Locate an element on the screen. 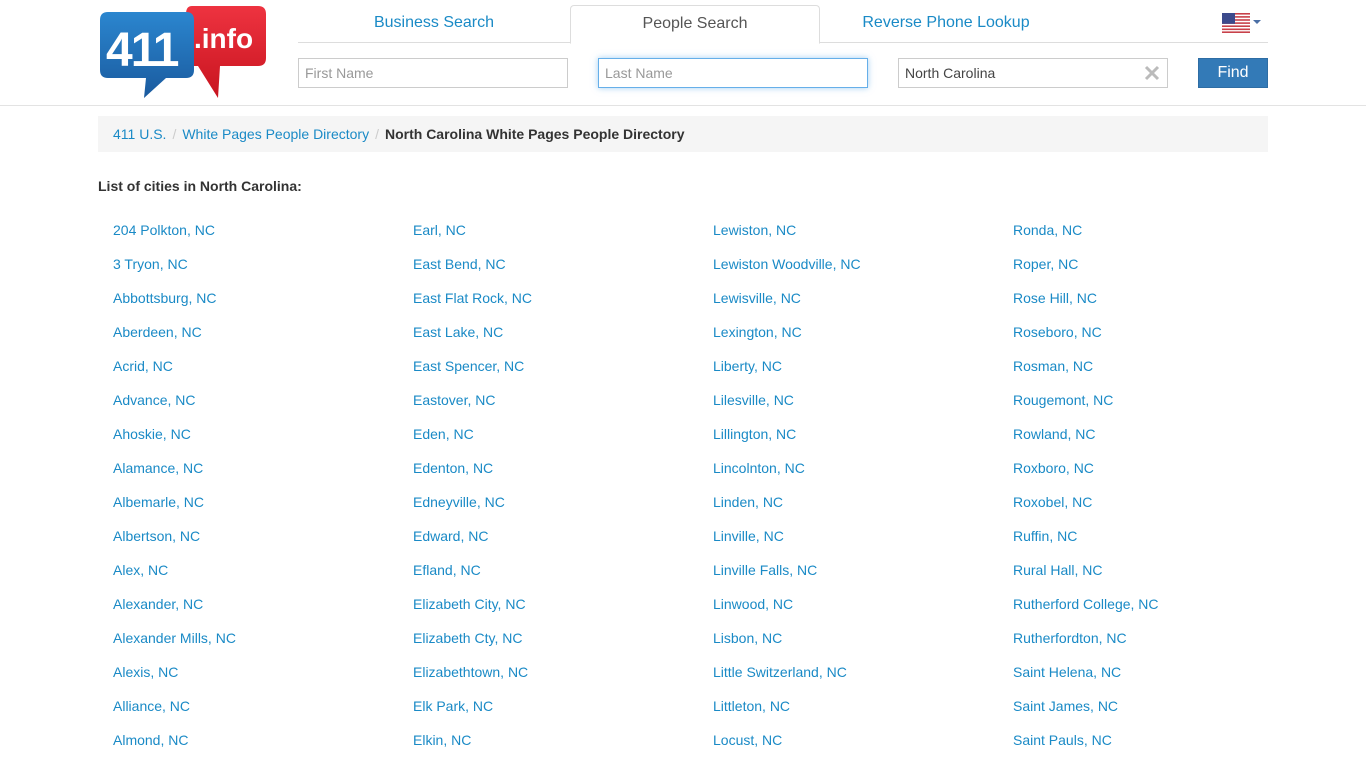 The image size is (1366, 768). city-link: East Flat Rock, NC is located at coordinates (555, 298).